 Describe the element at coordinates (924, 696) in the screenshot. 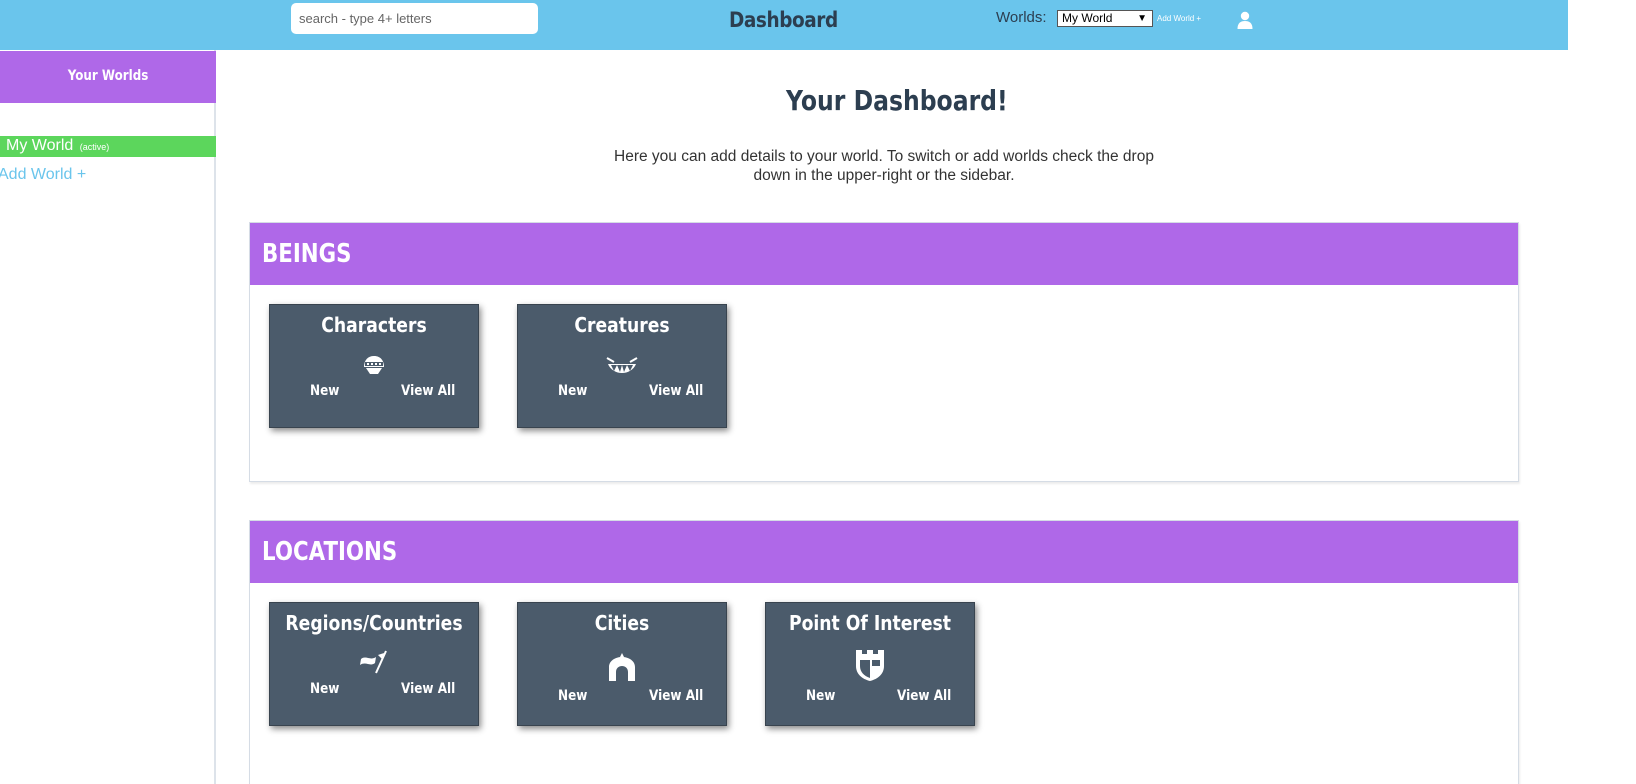

I see `view-all-points-of-interest-button: View All` at that location.